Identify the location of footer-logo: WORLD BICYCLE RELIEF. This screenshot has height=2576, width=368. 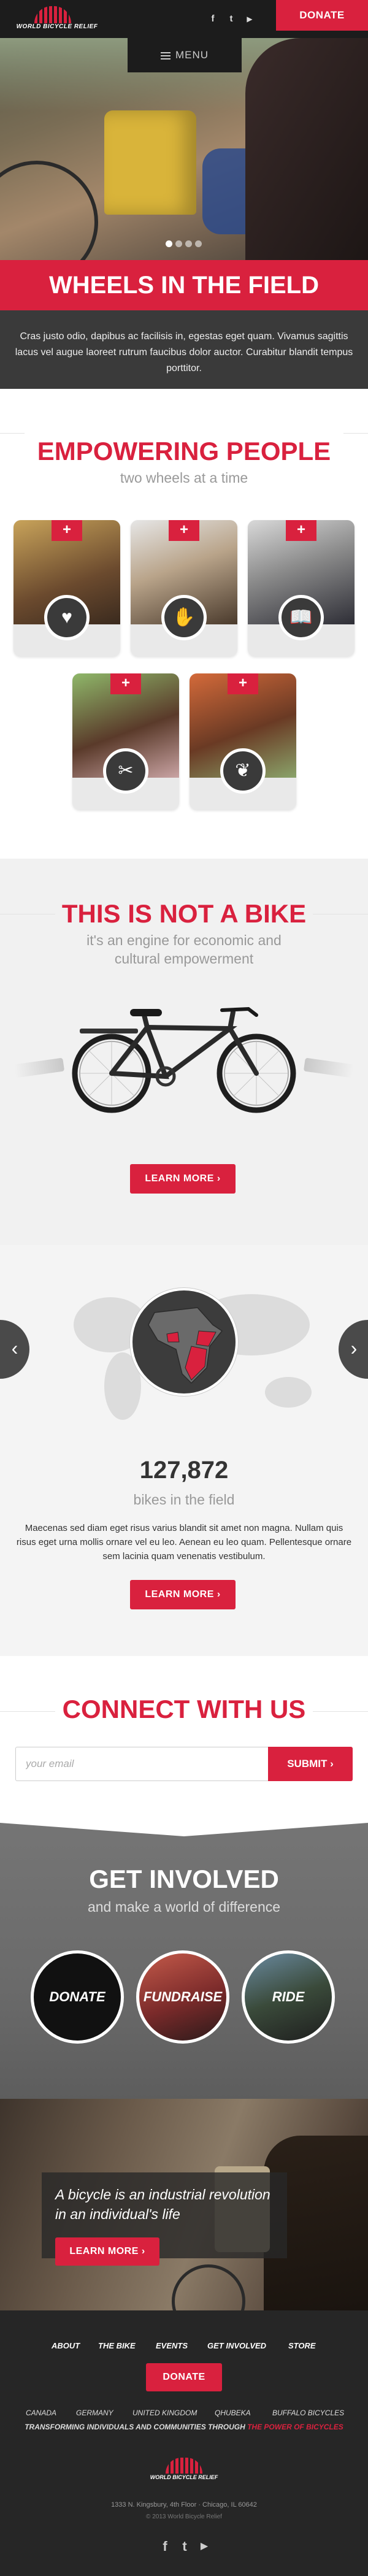
(184, 2470).